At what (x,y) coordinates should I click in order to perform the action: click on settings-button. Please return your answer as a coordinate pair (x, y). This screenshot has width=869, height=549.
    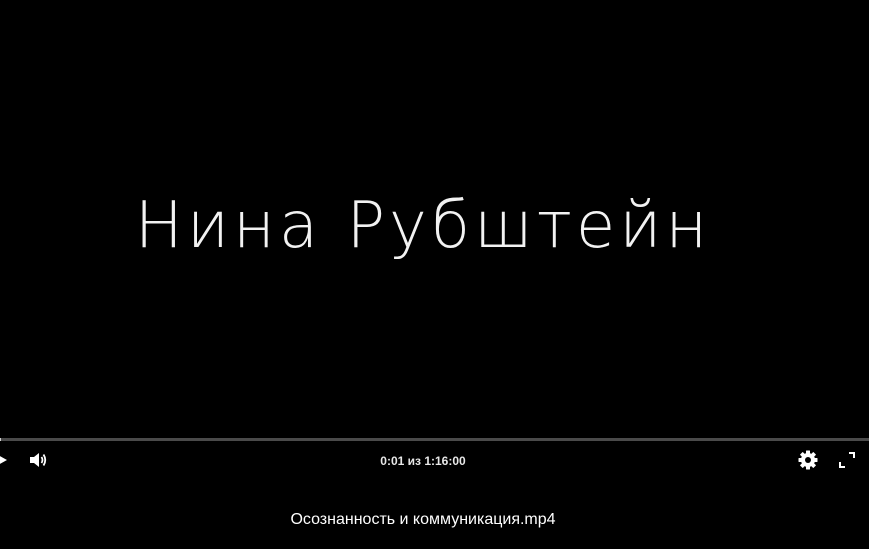
    Looking at the image, I should click on (808, 462).